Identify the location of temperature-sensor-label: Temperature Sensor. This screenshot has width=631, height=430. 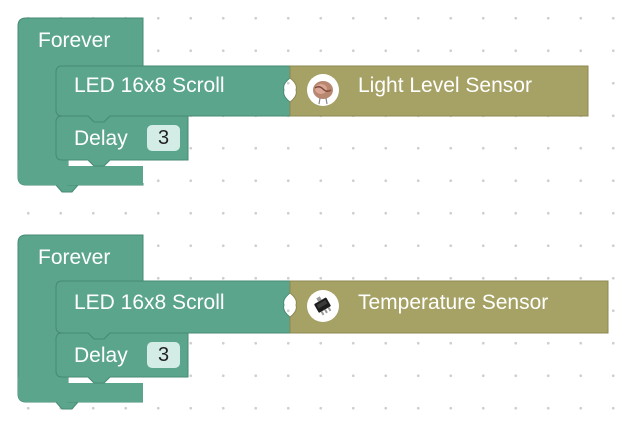
(453, 302).